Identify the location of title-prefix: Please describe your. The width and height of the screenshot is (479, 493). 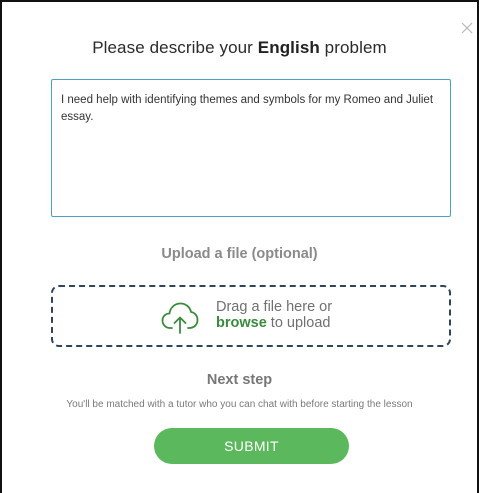
(175, 47).